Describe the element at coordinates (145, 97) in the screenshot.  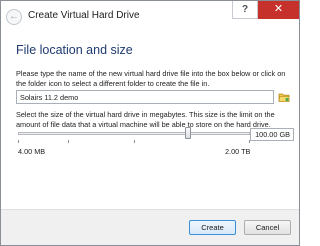
I see `file-name-input` at that location.